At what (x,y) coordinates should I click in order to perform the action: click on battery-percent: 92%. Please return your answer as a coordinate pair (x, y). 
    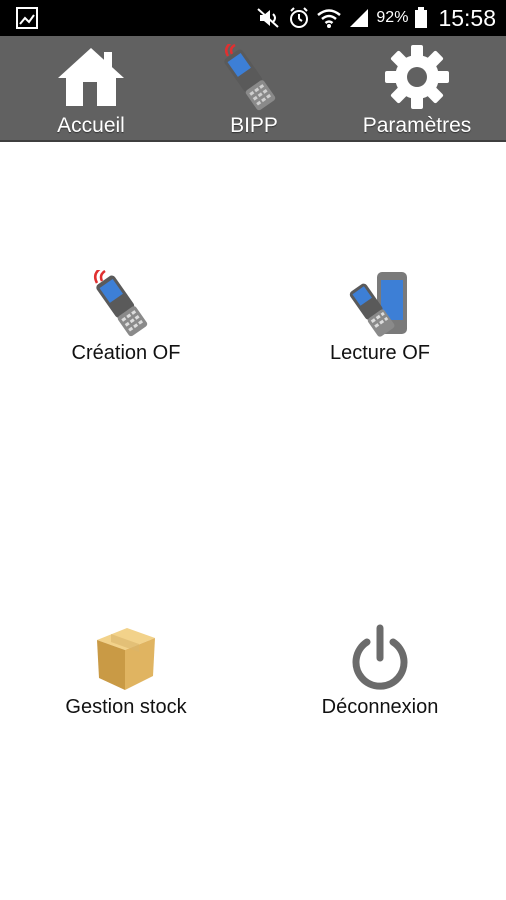
    Looking at the image, I should click on (392, 17).